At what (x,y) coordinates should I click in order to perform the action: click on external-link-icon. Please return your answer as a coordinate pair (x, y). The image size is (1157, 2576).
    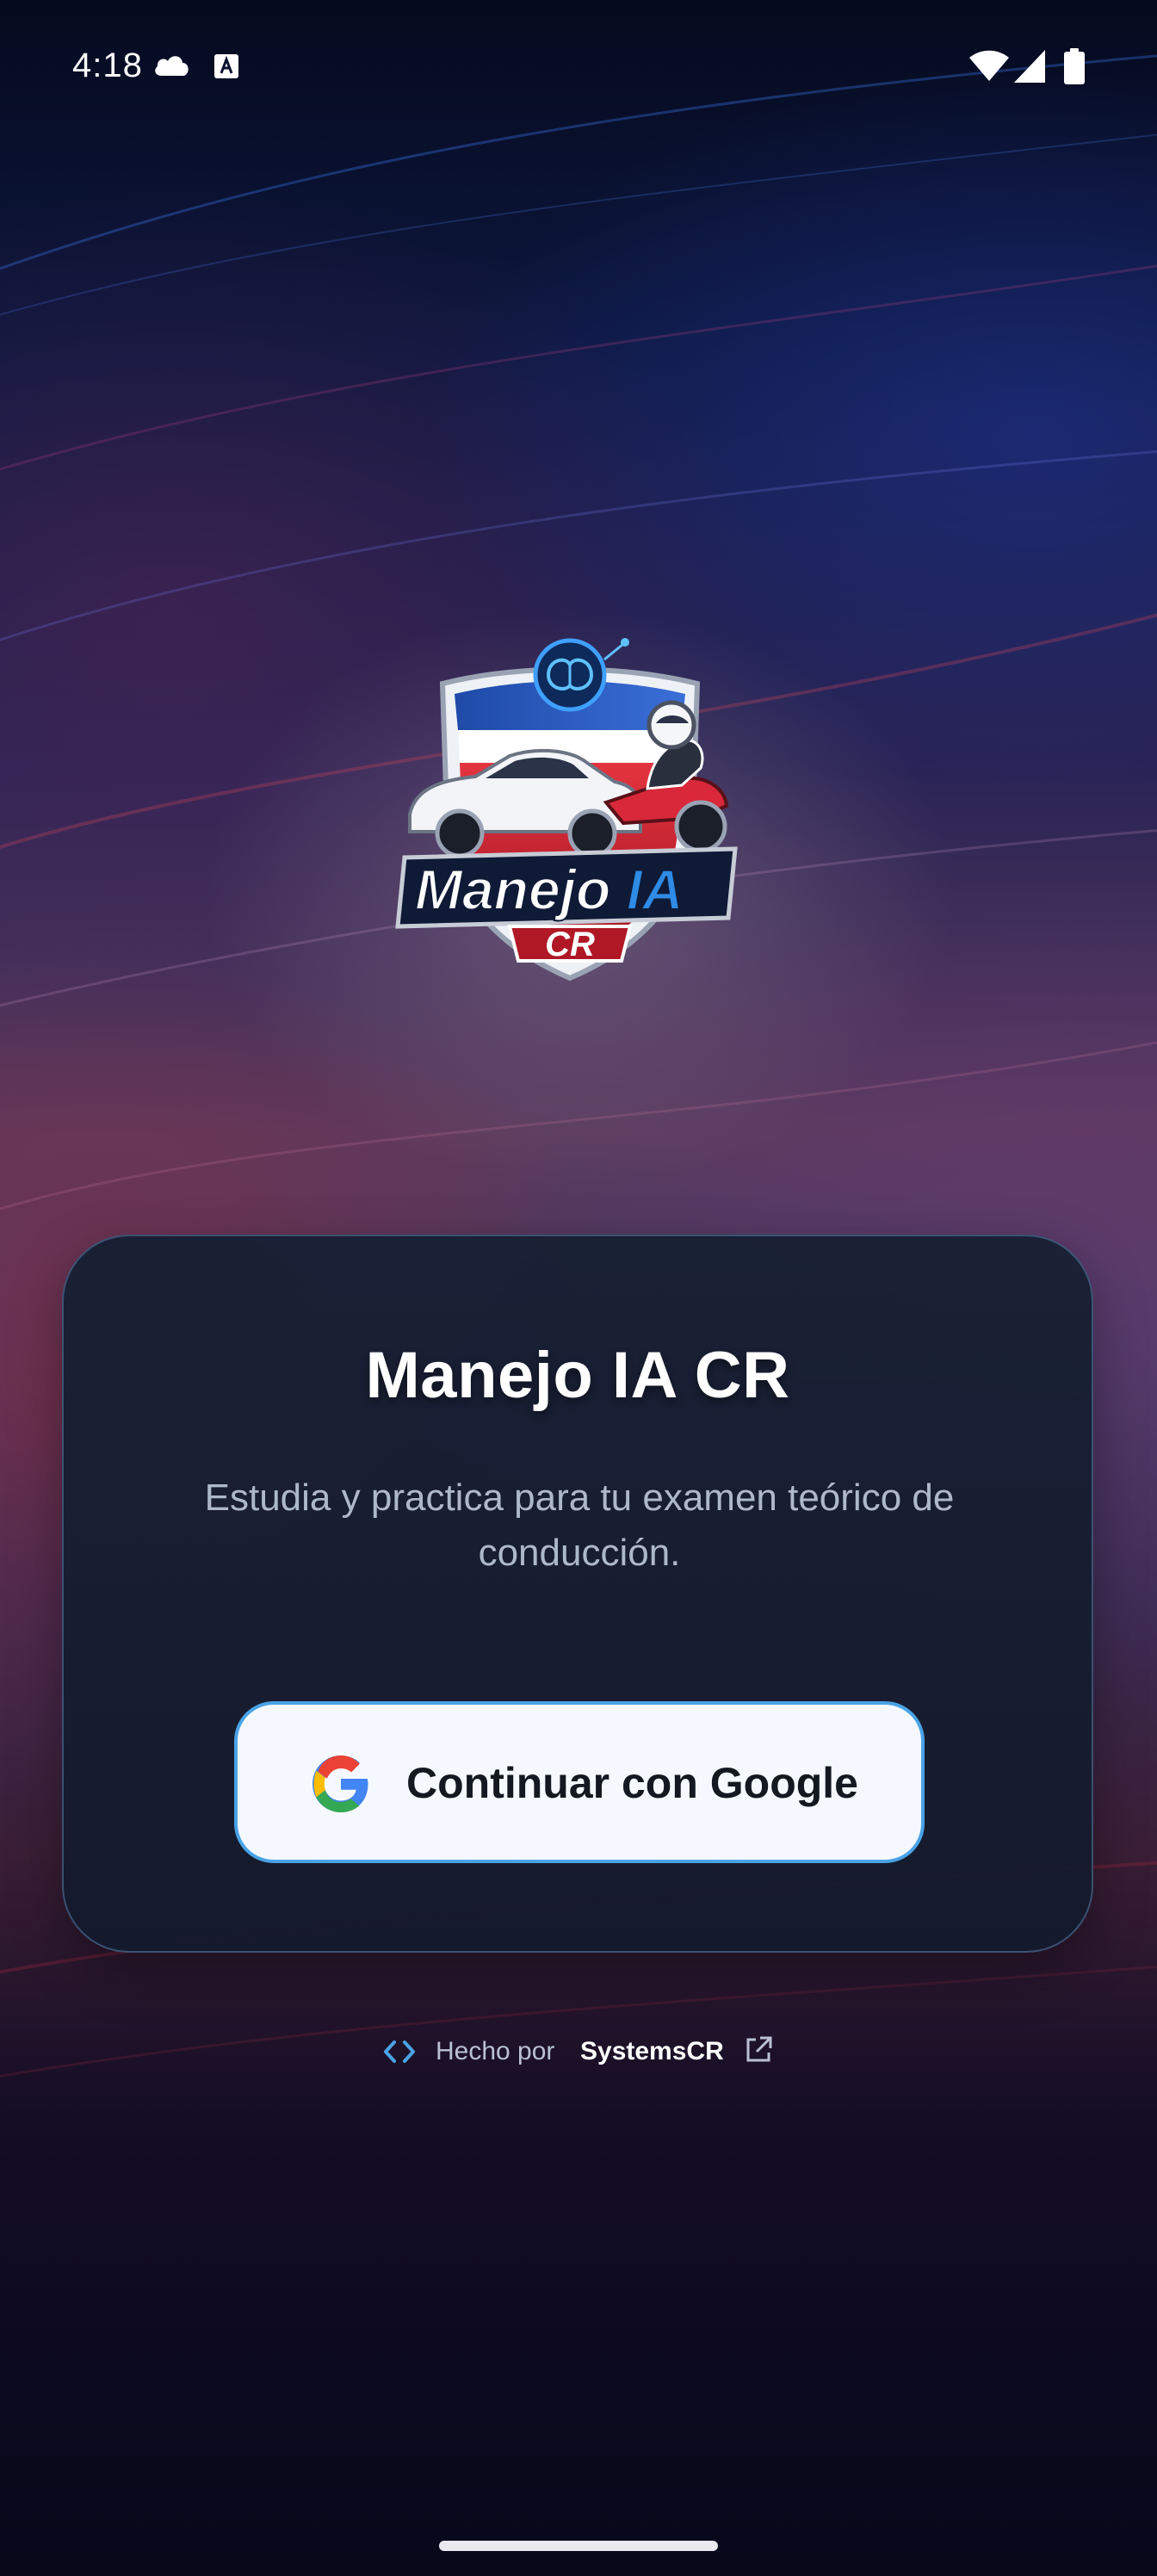
    Looking at the image, I should click on (759, 2050).